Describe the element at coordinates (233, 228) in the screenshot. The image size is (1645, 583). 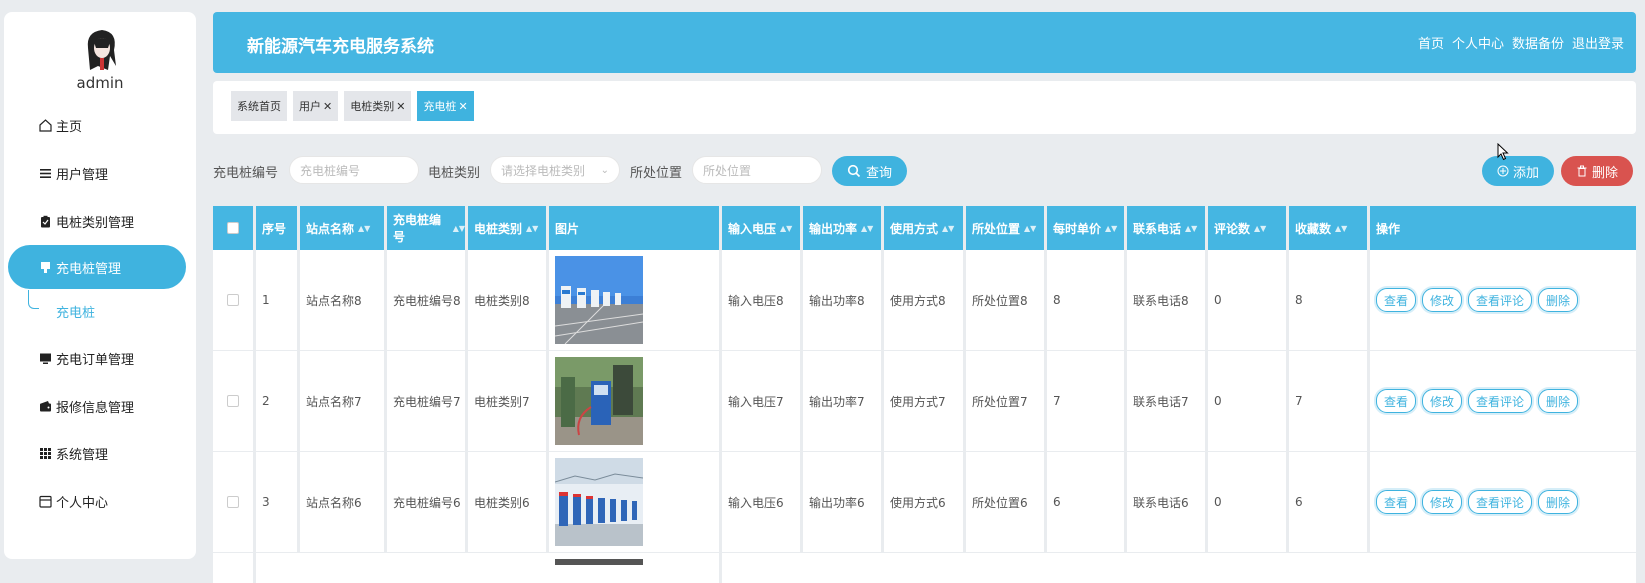
I see `select-all-checkbox` at that location.